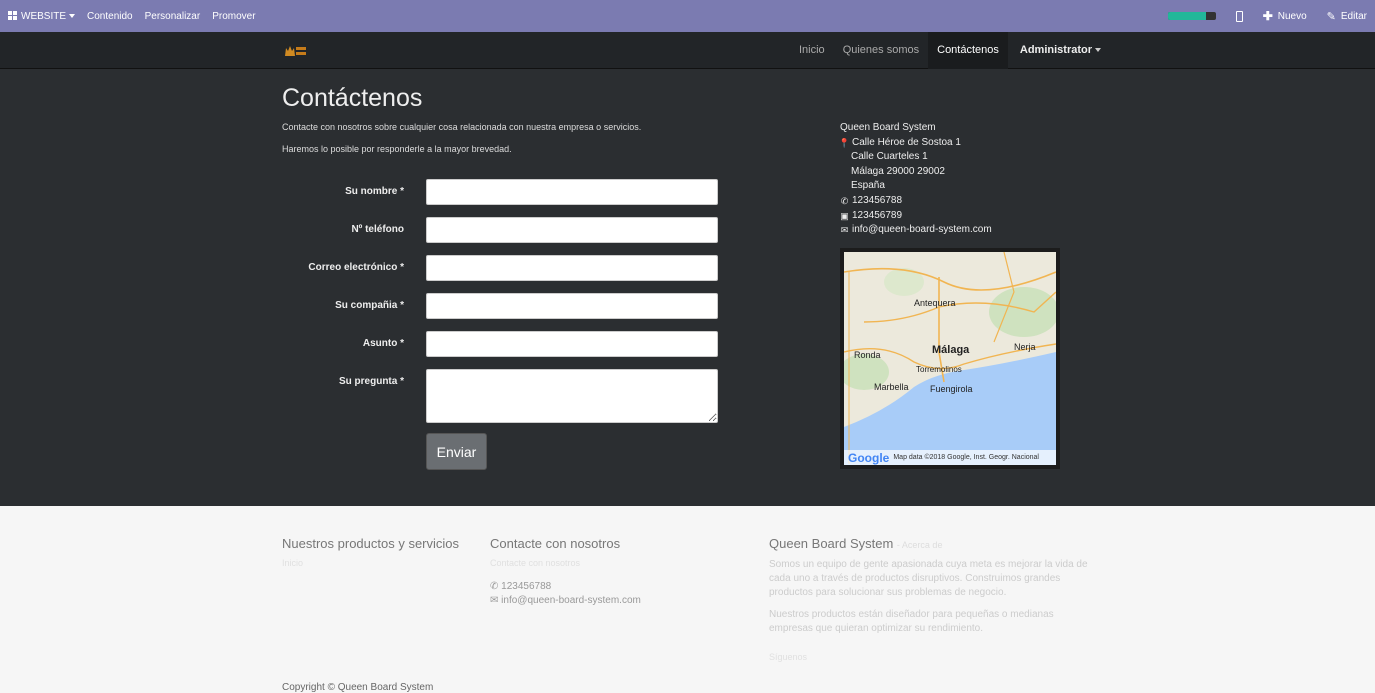 The image size is (1375, 693). I want to click on new-button: ✚ Nuevo, so click(1285, 16).